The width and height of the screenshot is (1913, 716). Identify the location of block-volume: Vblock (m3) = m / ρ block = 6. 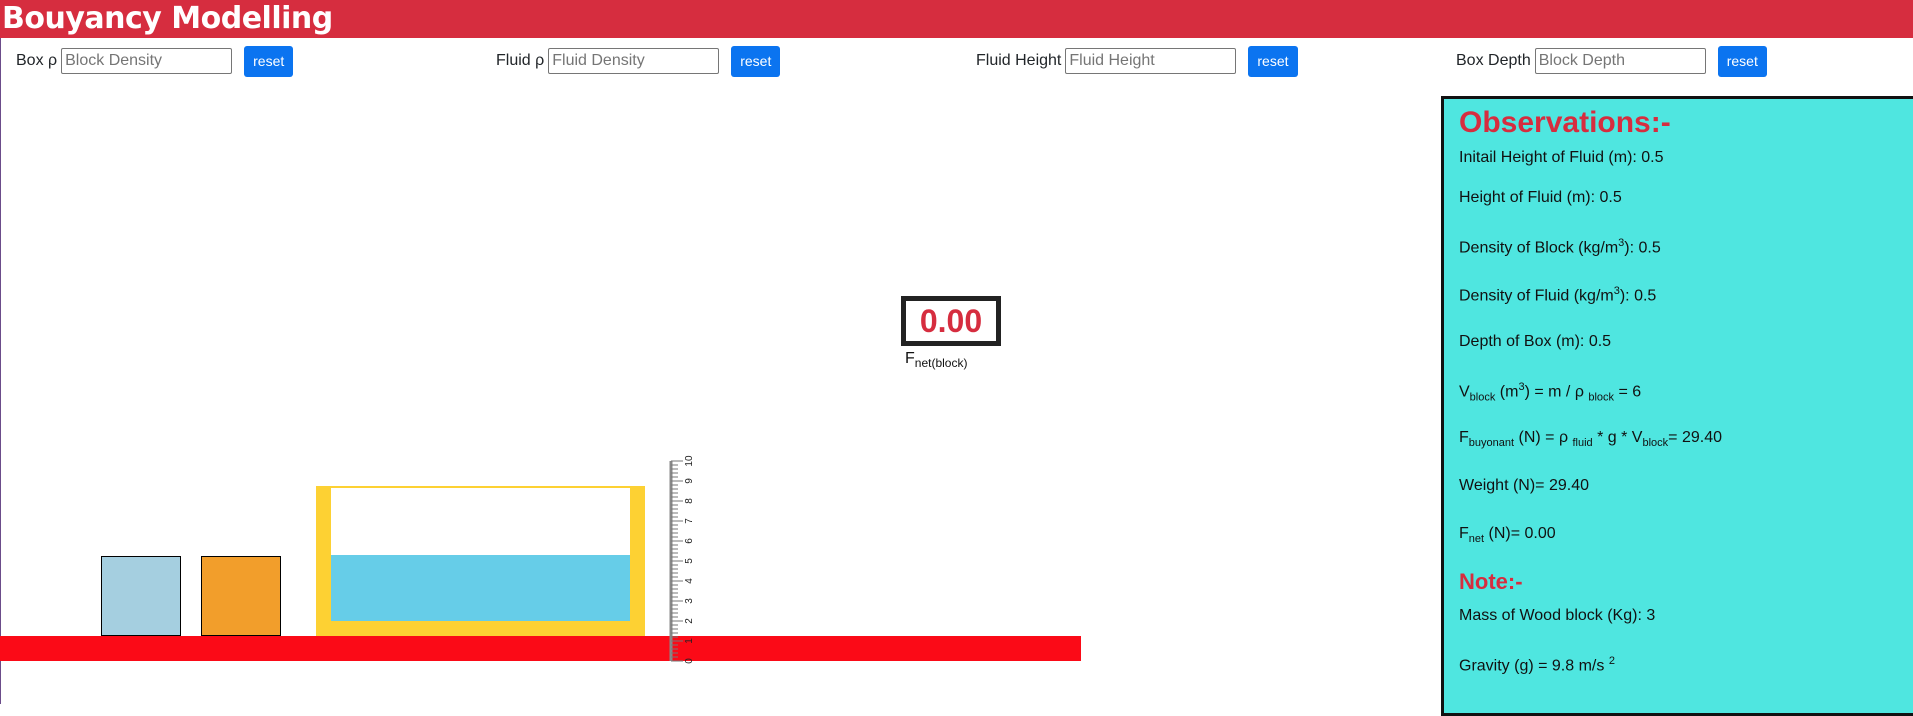
(1550, 392).